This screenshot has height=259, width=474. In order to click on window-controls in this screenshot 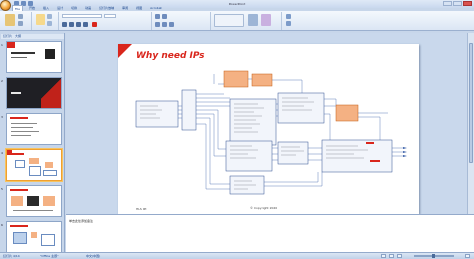, I will do `click(457, 3)`.